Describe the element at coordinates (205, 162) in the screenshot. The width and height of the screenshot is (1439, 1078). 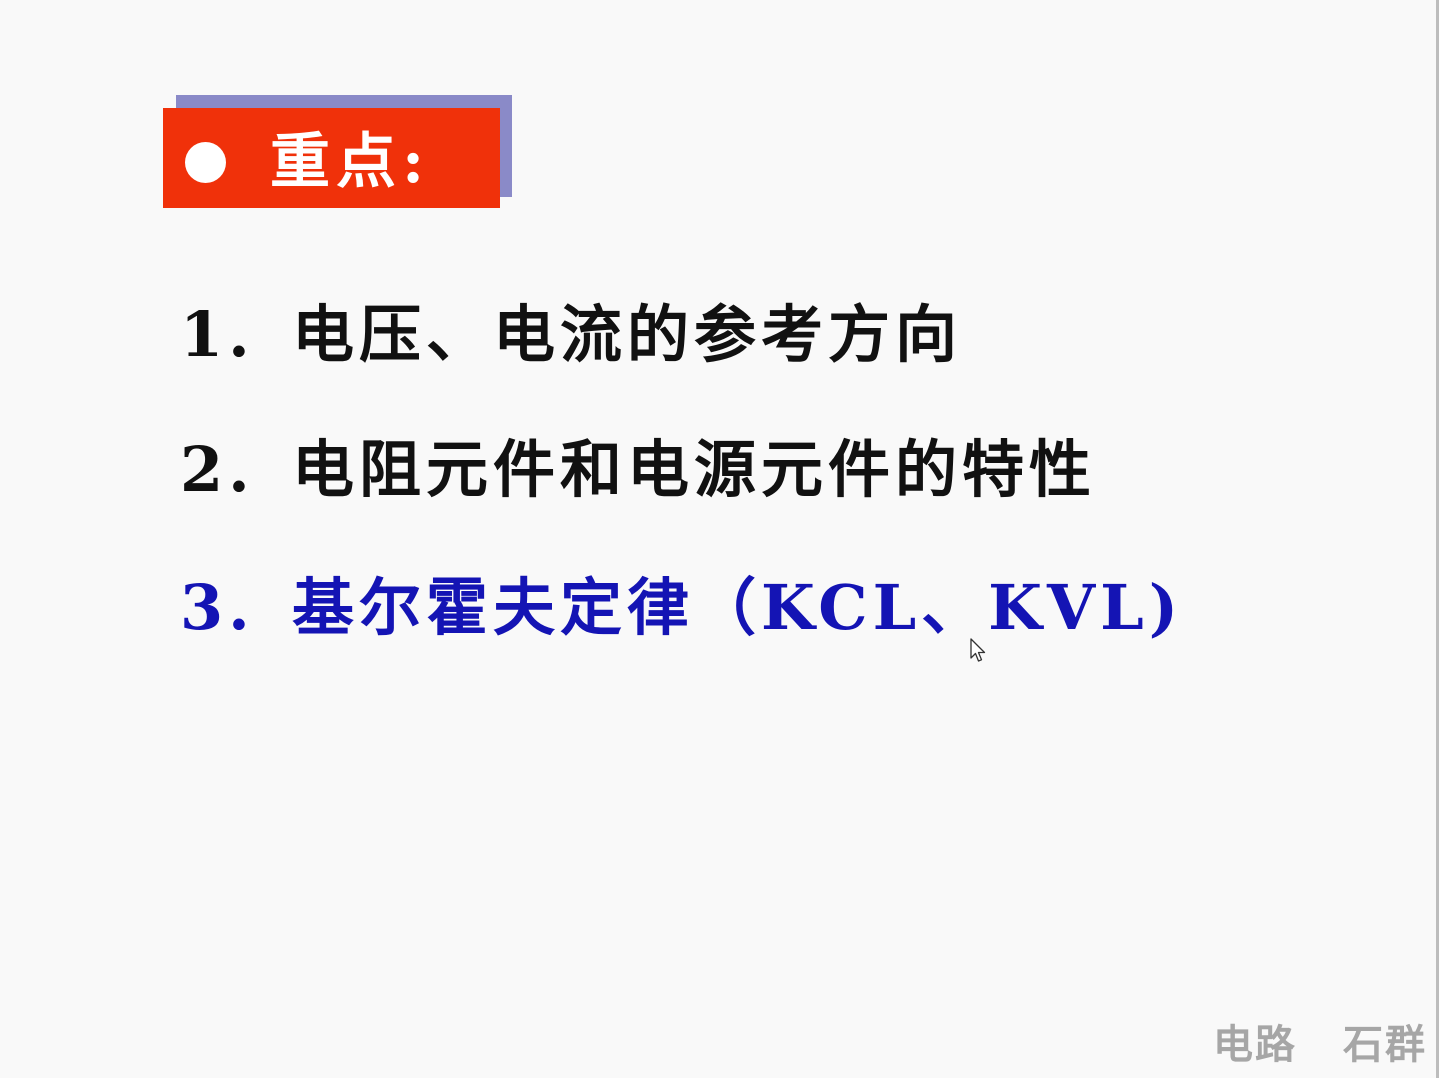
I see `circle-bullet-icon` at that location.